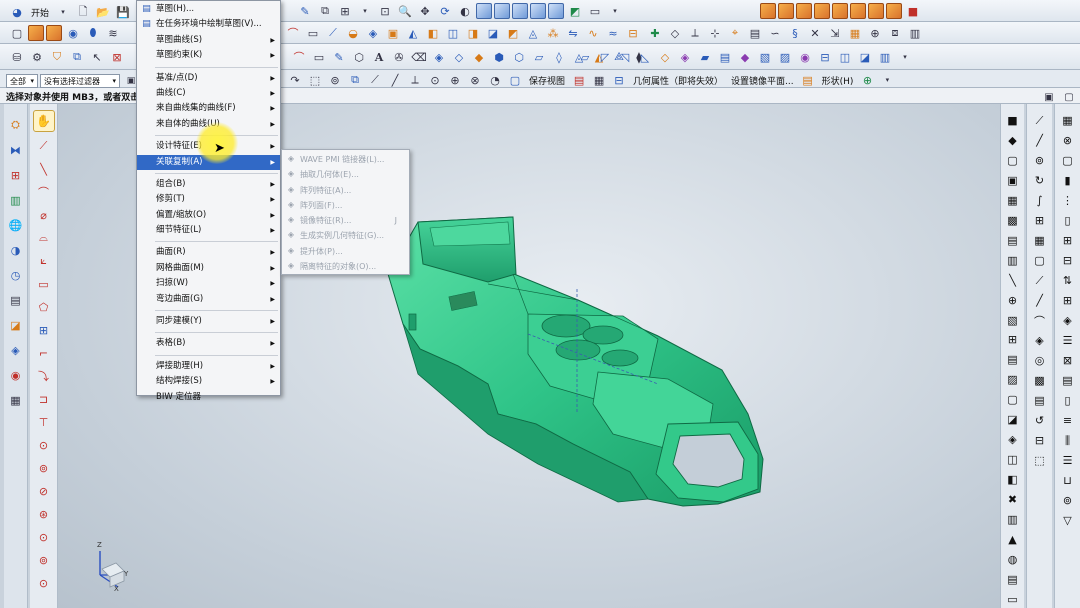  What do you see at coordinates (599, 80) in the screenshot?
I see `constraint-icon: ▦` at bounding box center [599, 80].